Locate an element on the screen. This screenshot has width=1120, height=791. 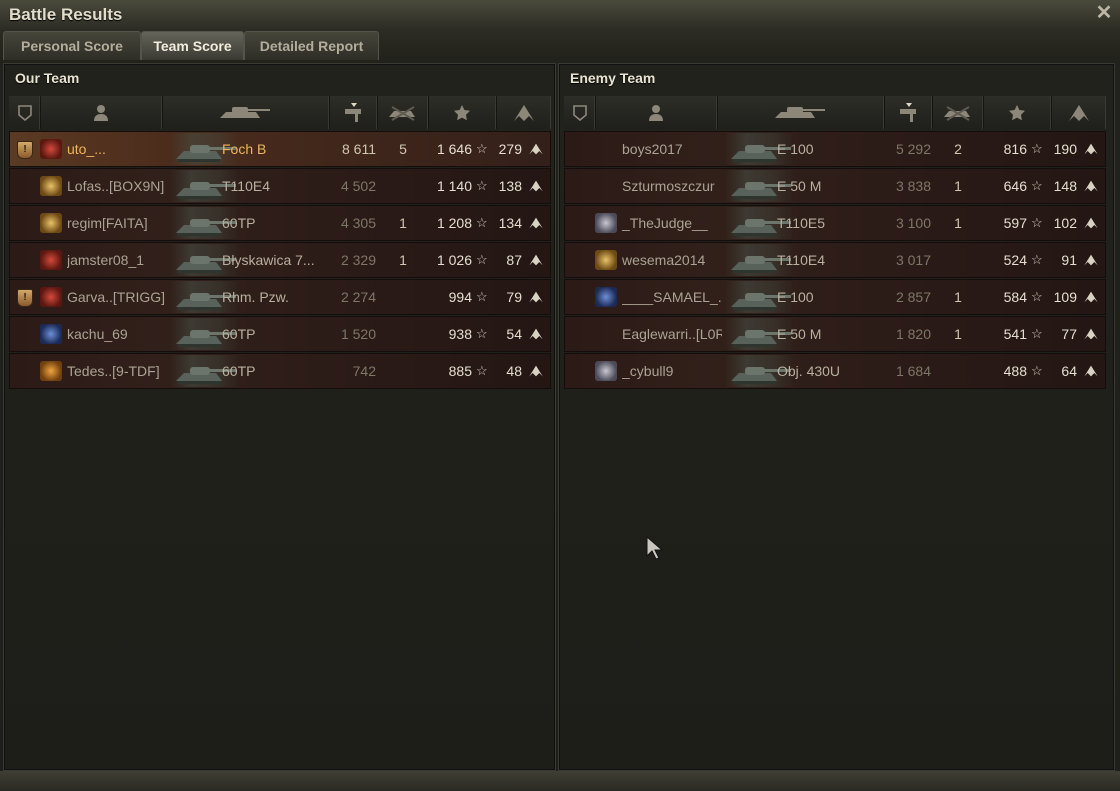
vehicle-name: Rhm. Pzw. is located at coordinates (255, 297).